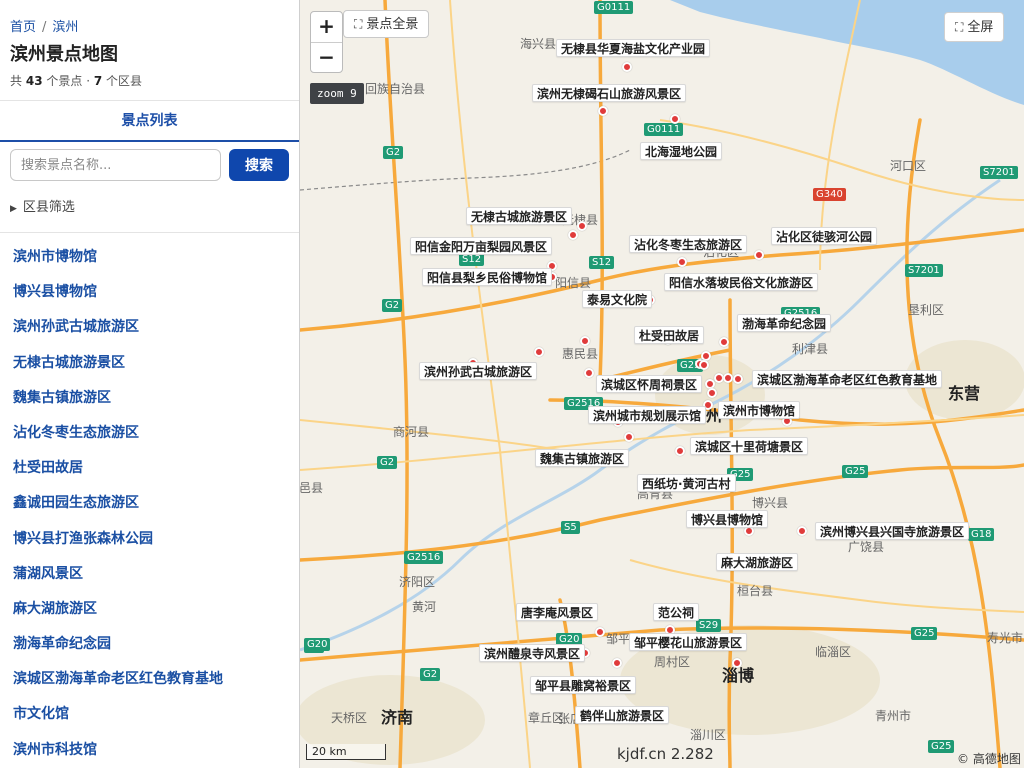 The width and height of the screenshot is (1024, 768). Describe the element at coordinates (665, 754) in the screenshot. I see `map-source-text: kjdf.cn 2.282` at that location.